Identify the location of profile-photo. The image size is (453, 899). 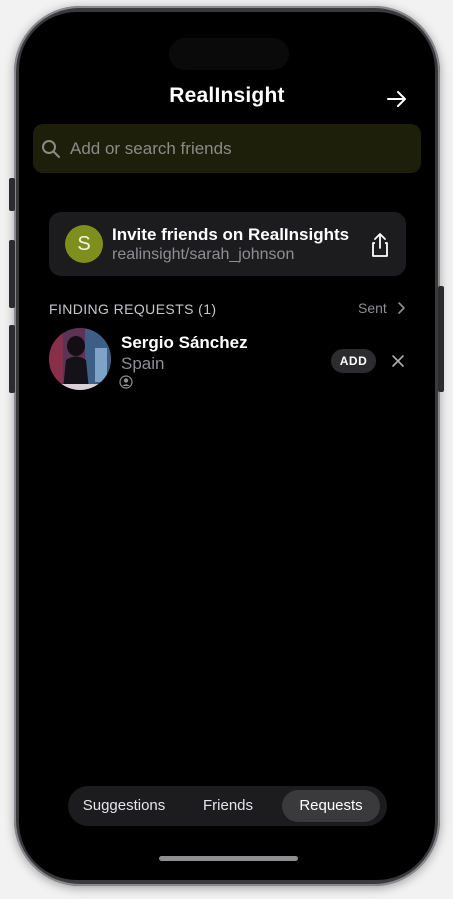
(80, 359).